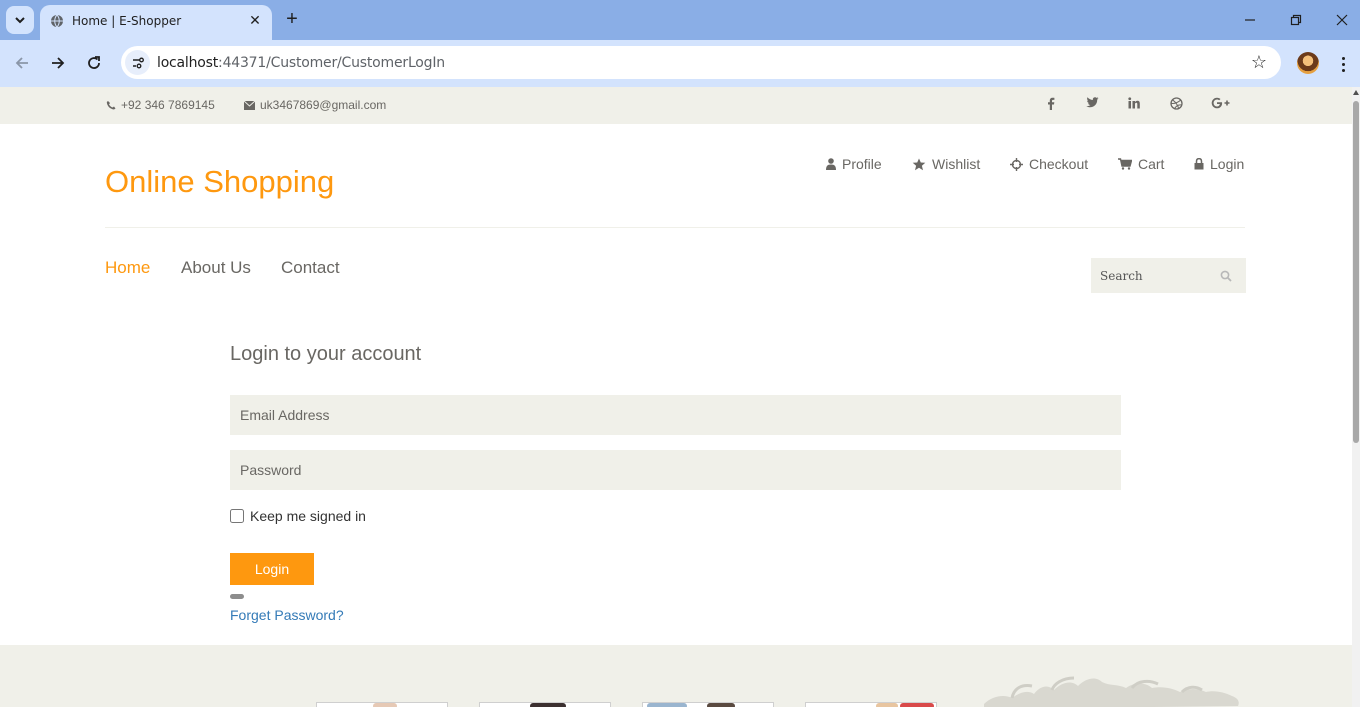  I want to click on linkedin-icon, so click(1134, 103).